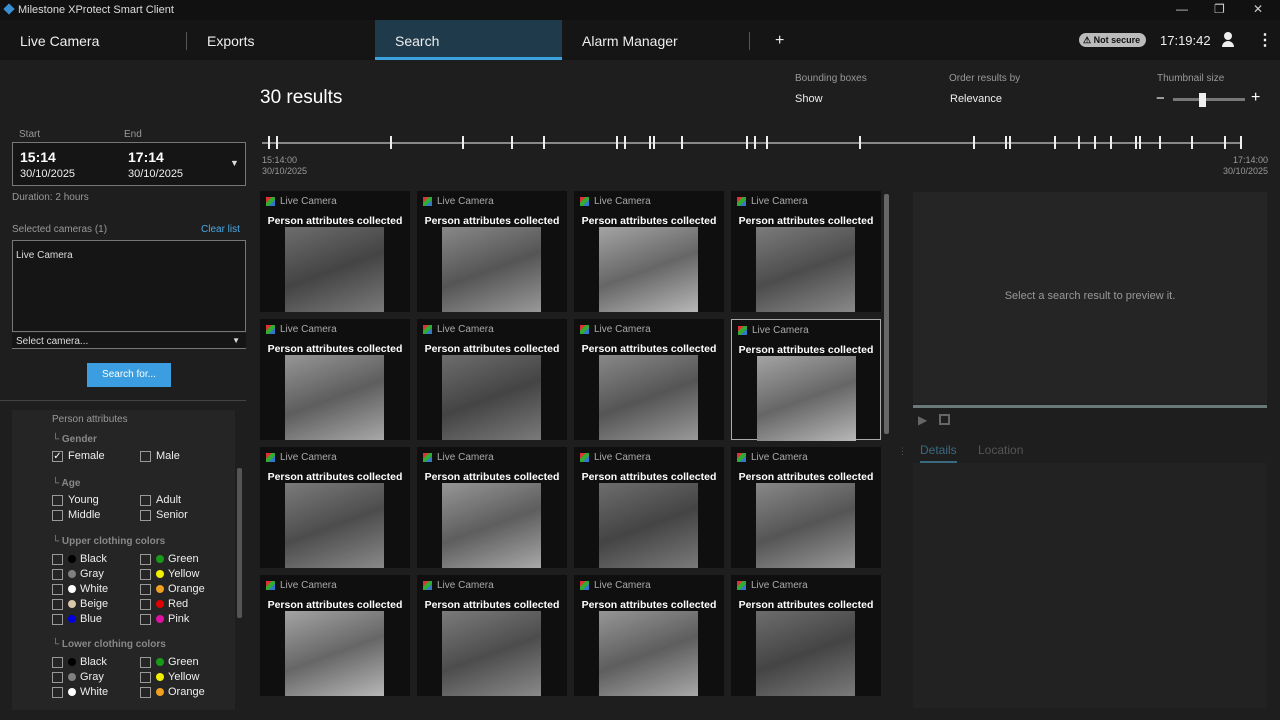 This screenshot has width=1280, height=720. What do you see at coordinates (1209, 99) in the screenshot?
I see `thumbnail-size-slider` at bounding box center [1209, 99].